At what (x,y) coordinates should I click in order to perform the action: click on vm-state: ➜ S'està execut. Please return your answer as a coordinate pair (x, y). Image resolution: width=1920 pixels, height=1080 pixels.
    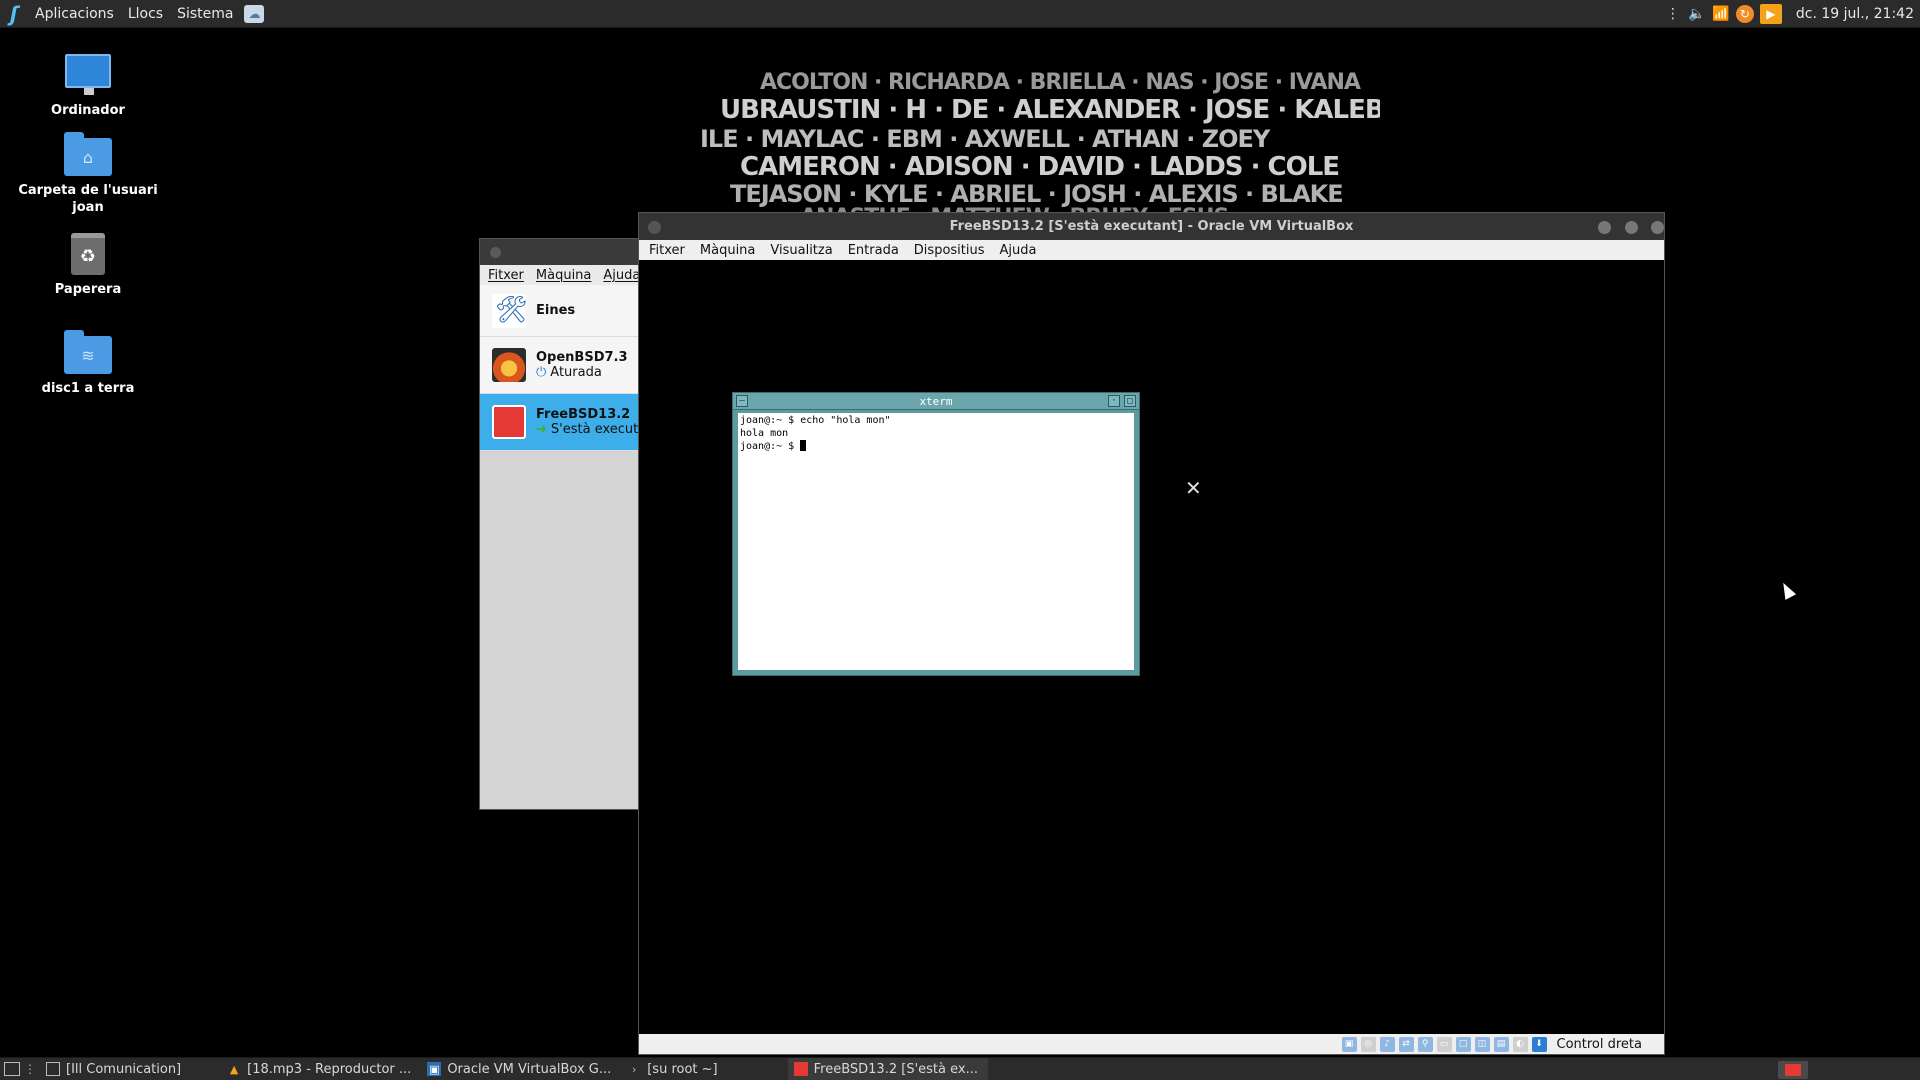
    Looking at the image, I should click on (587, 429).